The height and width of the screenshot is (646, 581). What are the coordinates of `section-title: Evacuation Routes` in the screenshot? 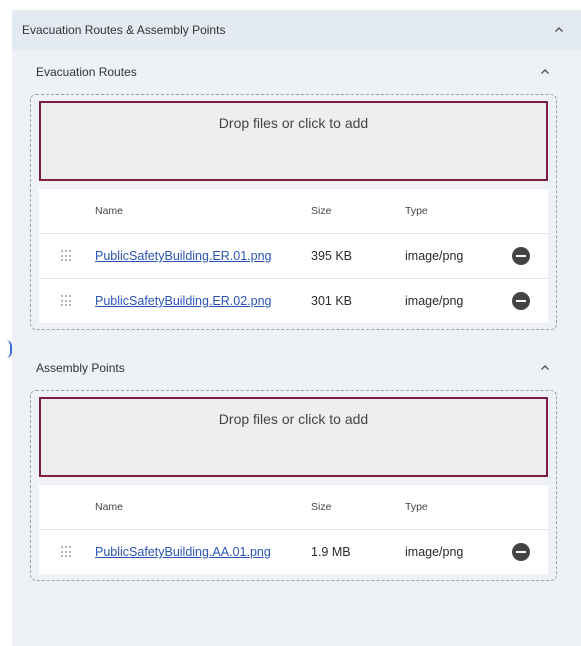 It's located at (86, 72).